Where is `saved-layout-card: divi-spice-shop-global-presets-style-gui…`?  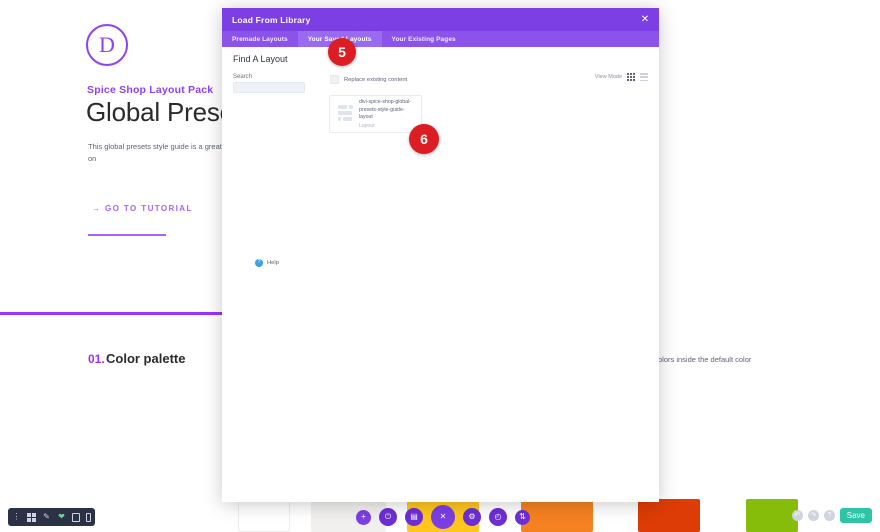
saved-layout-card: divi-spice-shop-global-presets-style-gui… is located at coordinates (375, 114).